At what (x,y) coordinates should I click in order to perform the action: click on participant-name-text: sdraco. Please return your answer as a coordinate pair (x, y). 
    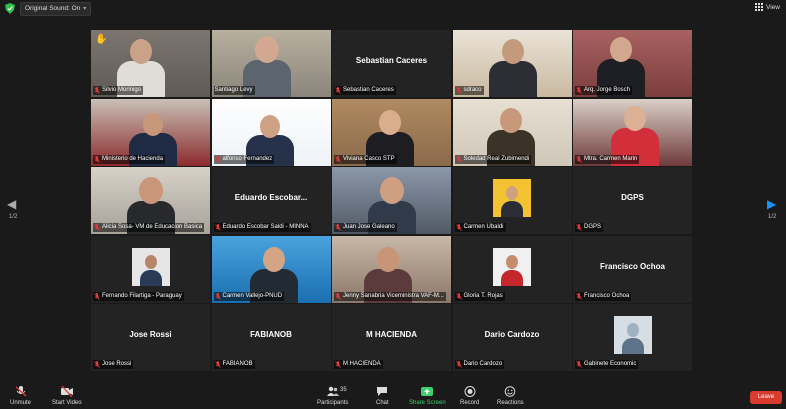
    Looking at the image, I should click on (472, 90).